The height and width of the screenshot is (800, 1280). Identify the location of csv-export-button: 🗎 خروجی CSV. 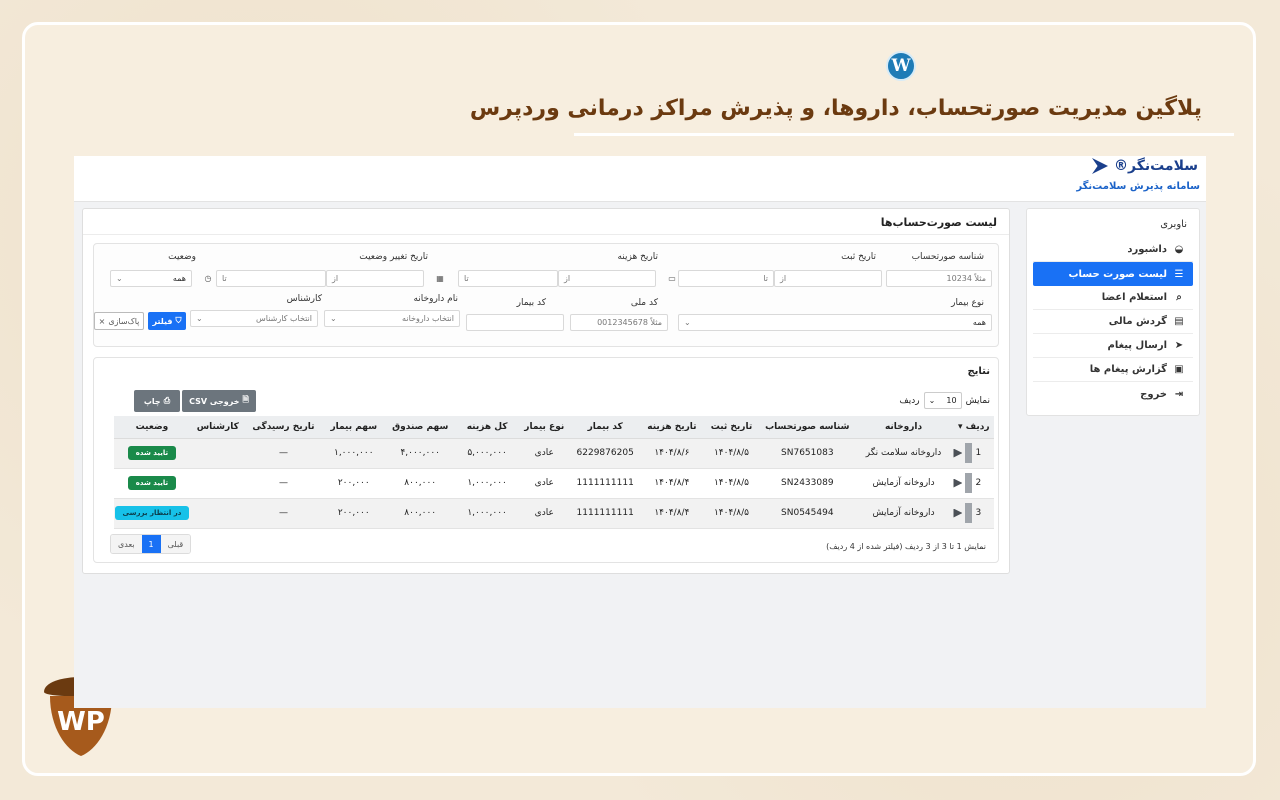
(219, 401).